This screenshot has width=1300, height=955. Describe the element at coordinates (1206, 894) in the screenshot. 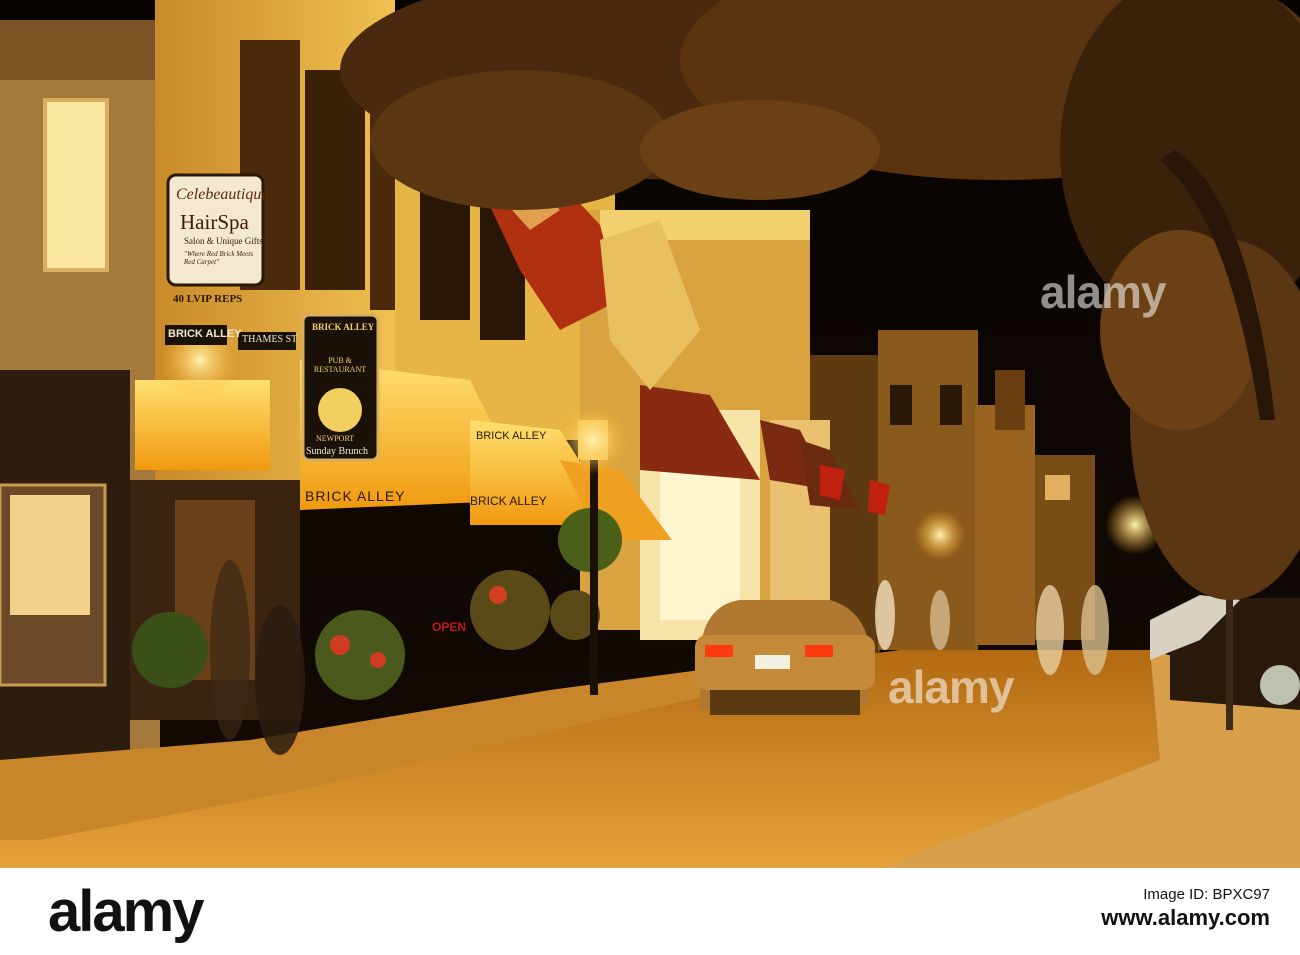

I see `image-id-label: Image ID: BPXC97` at that location.